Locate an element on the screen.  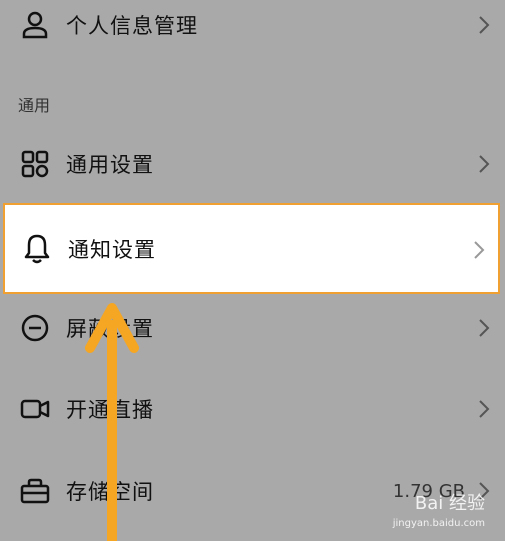
row-start-live: 开通直播 is located at coordinates (252, 409).